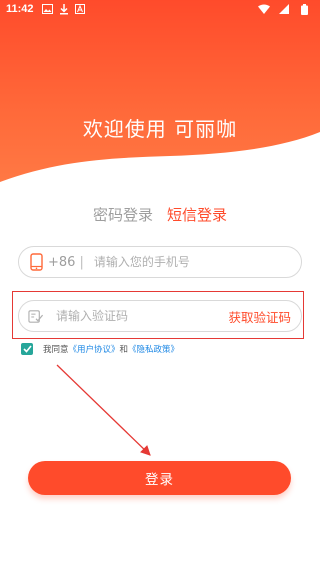 The width and height of the screenshot is (320, 568). Describe the element at coordinates (284, 9) in the screenshot. I see `signal-icon` at that location.